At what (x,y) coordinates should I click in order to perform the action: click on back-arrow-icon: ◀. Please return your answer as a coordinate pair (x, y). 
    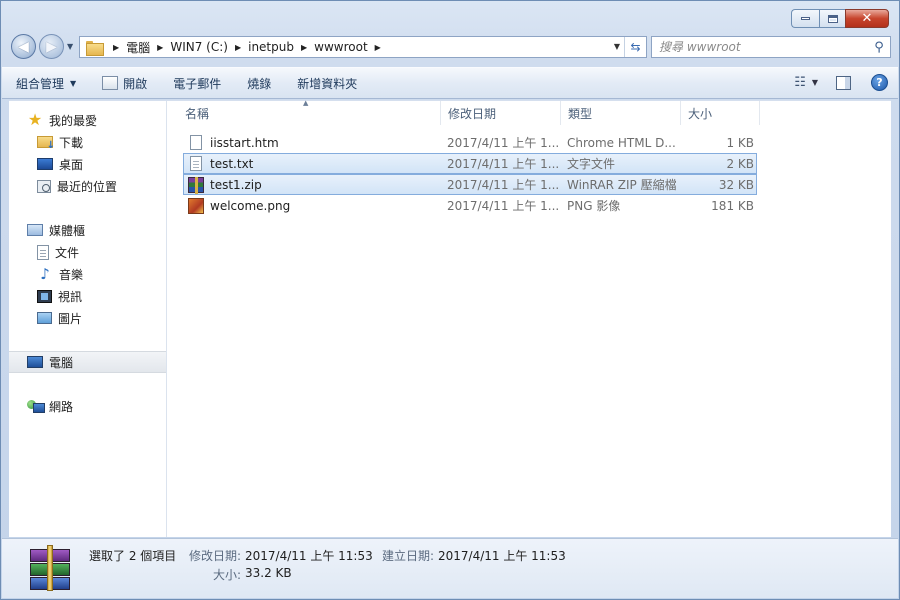
    Looking at the image, I should click on (23, 46).